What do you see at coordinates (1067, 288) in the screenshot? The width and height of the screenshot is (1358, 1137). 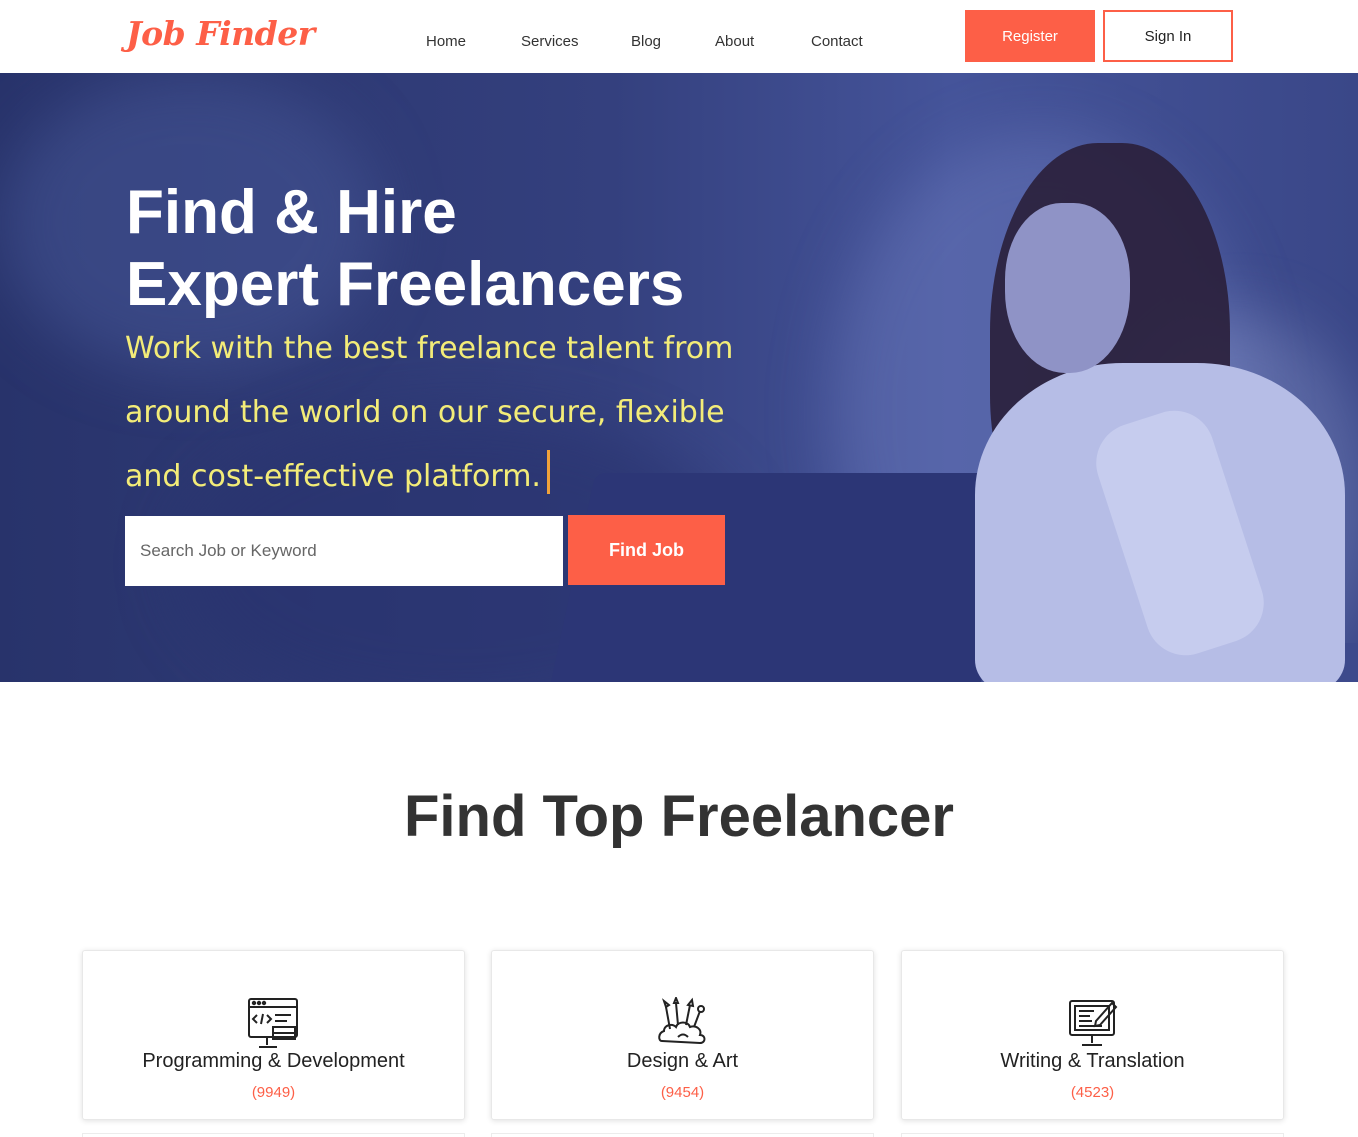 I see `hero-person-face` at bounding box center [1067, 288].